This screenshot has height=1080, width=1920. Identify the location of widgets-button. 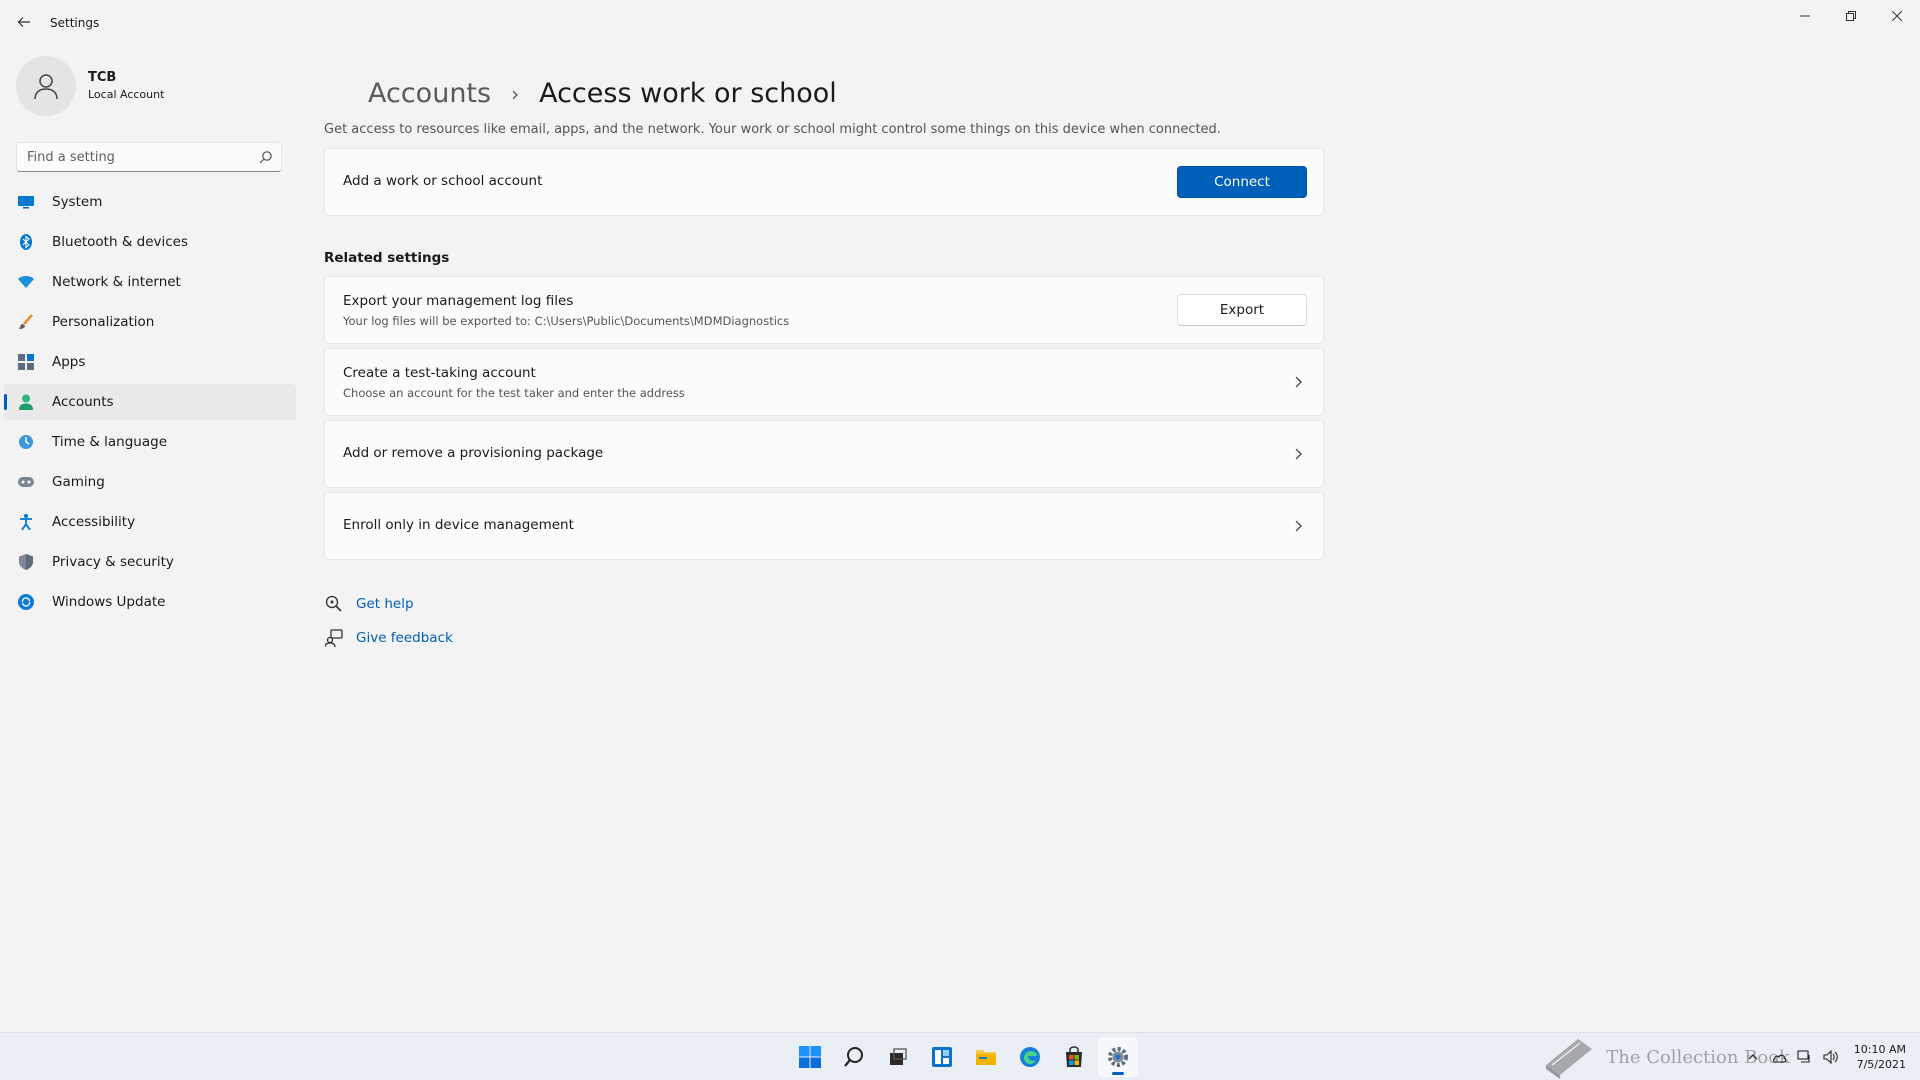
(942, 1057).